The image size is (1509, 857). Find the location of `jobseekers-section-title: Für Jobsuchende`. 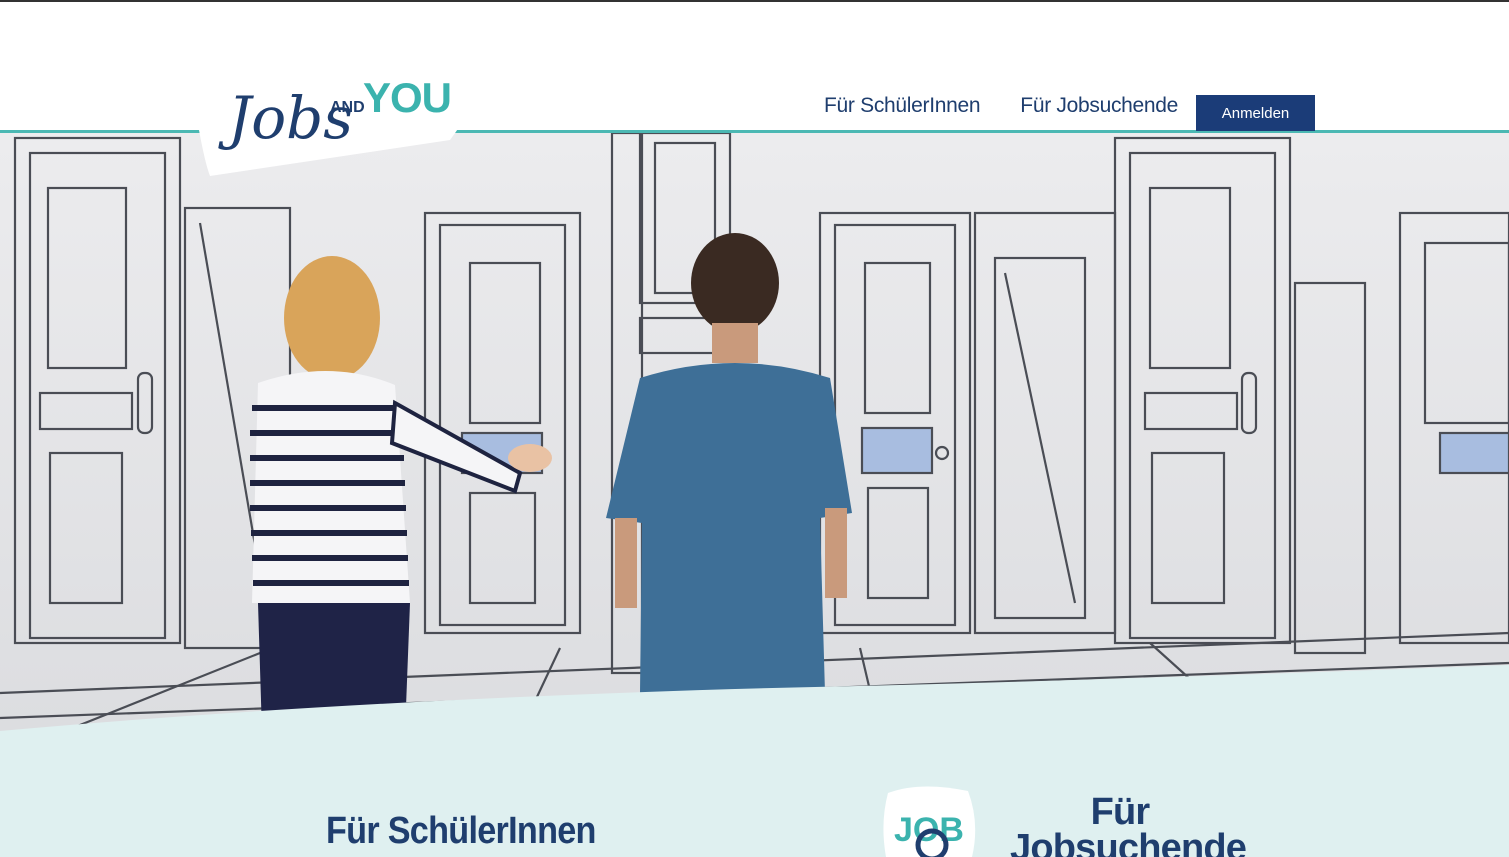

jobseekers-section-title: Für Jobsuchende is located at coordinates (1128, 824).